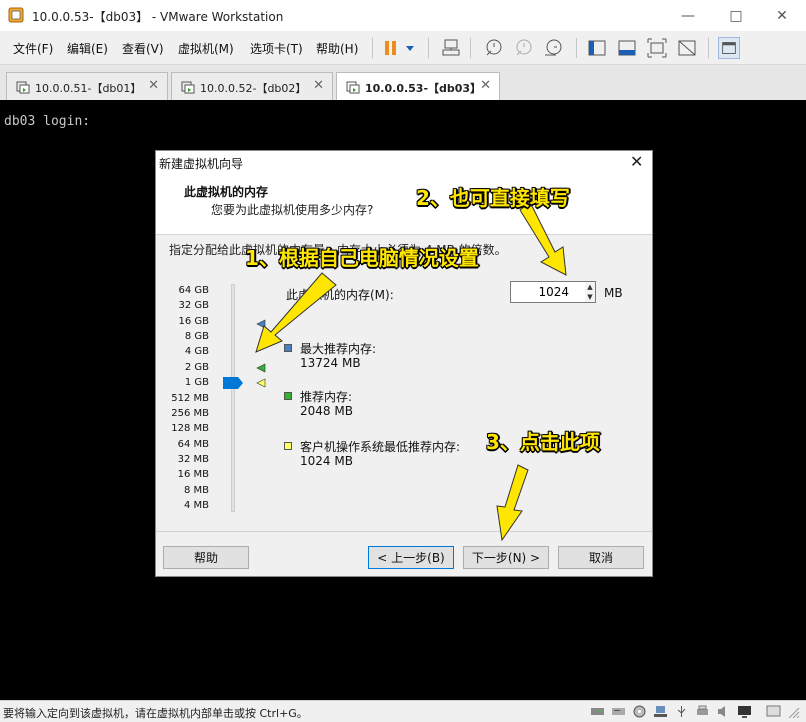  I want to click on chevron-down-icon, so click(410, 48).